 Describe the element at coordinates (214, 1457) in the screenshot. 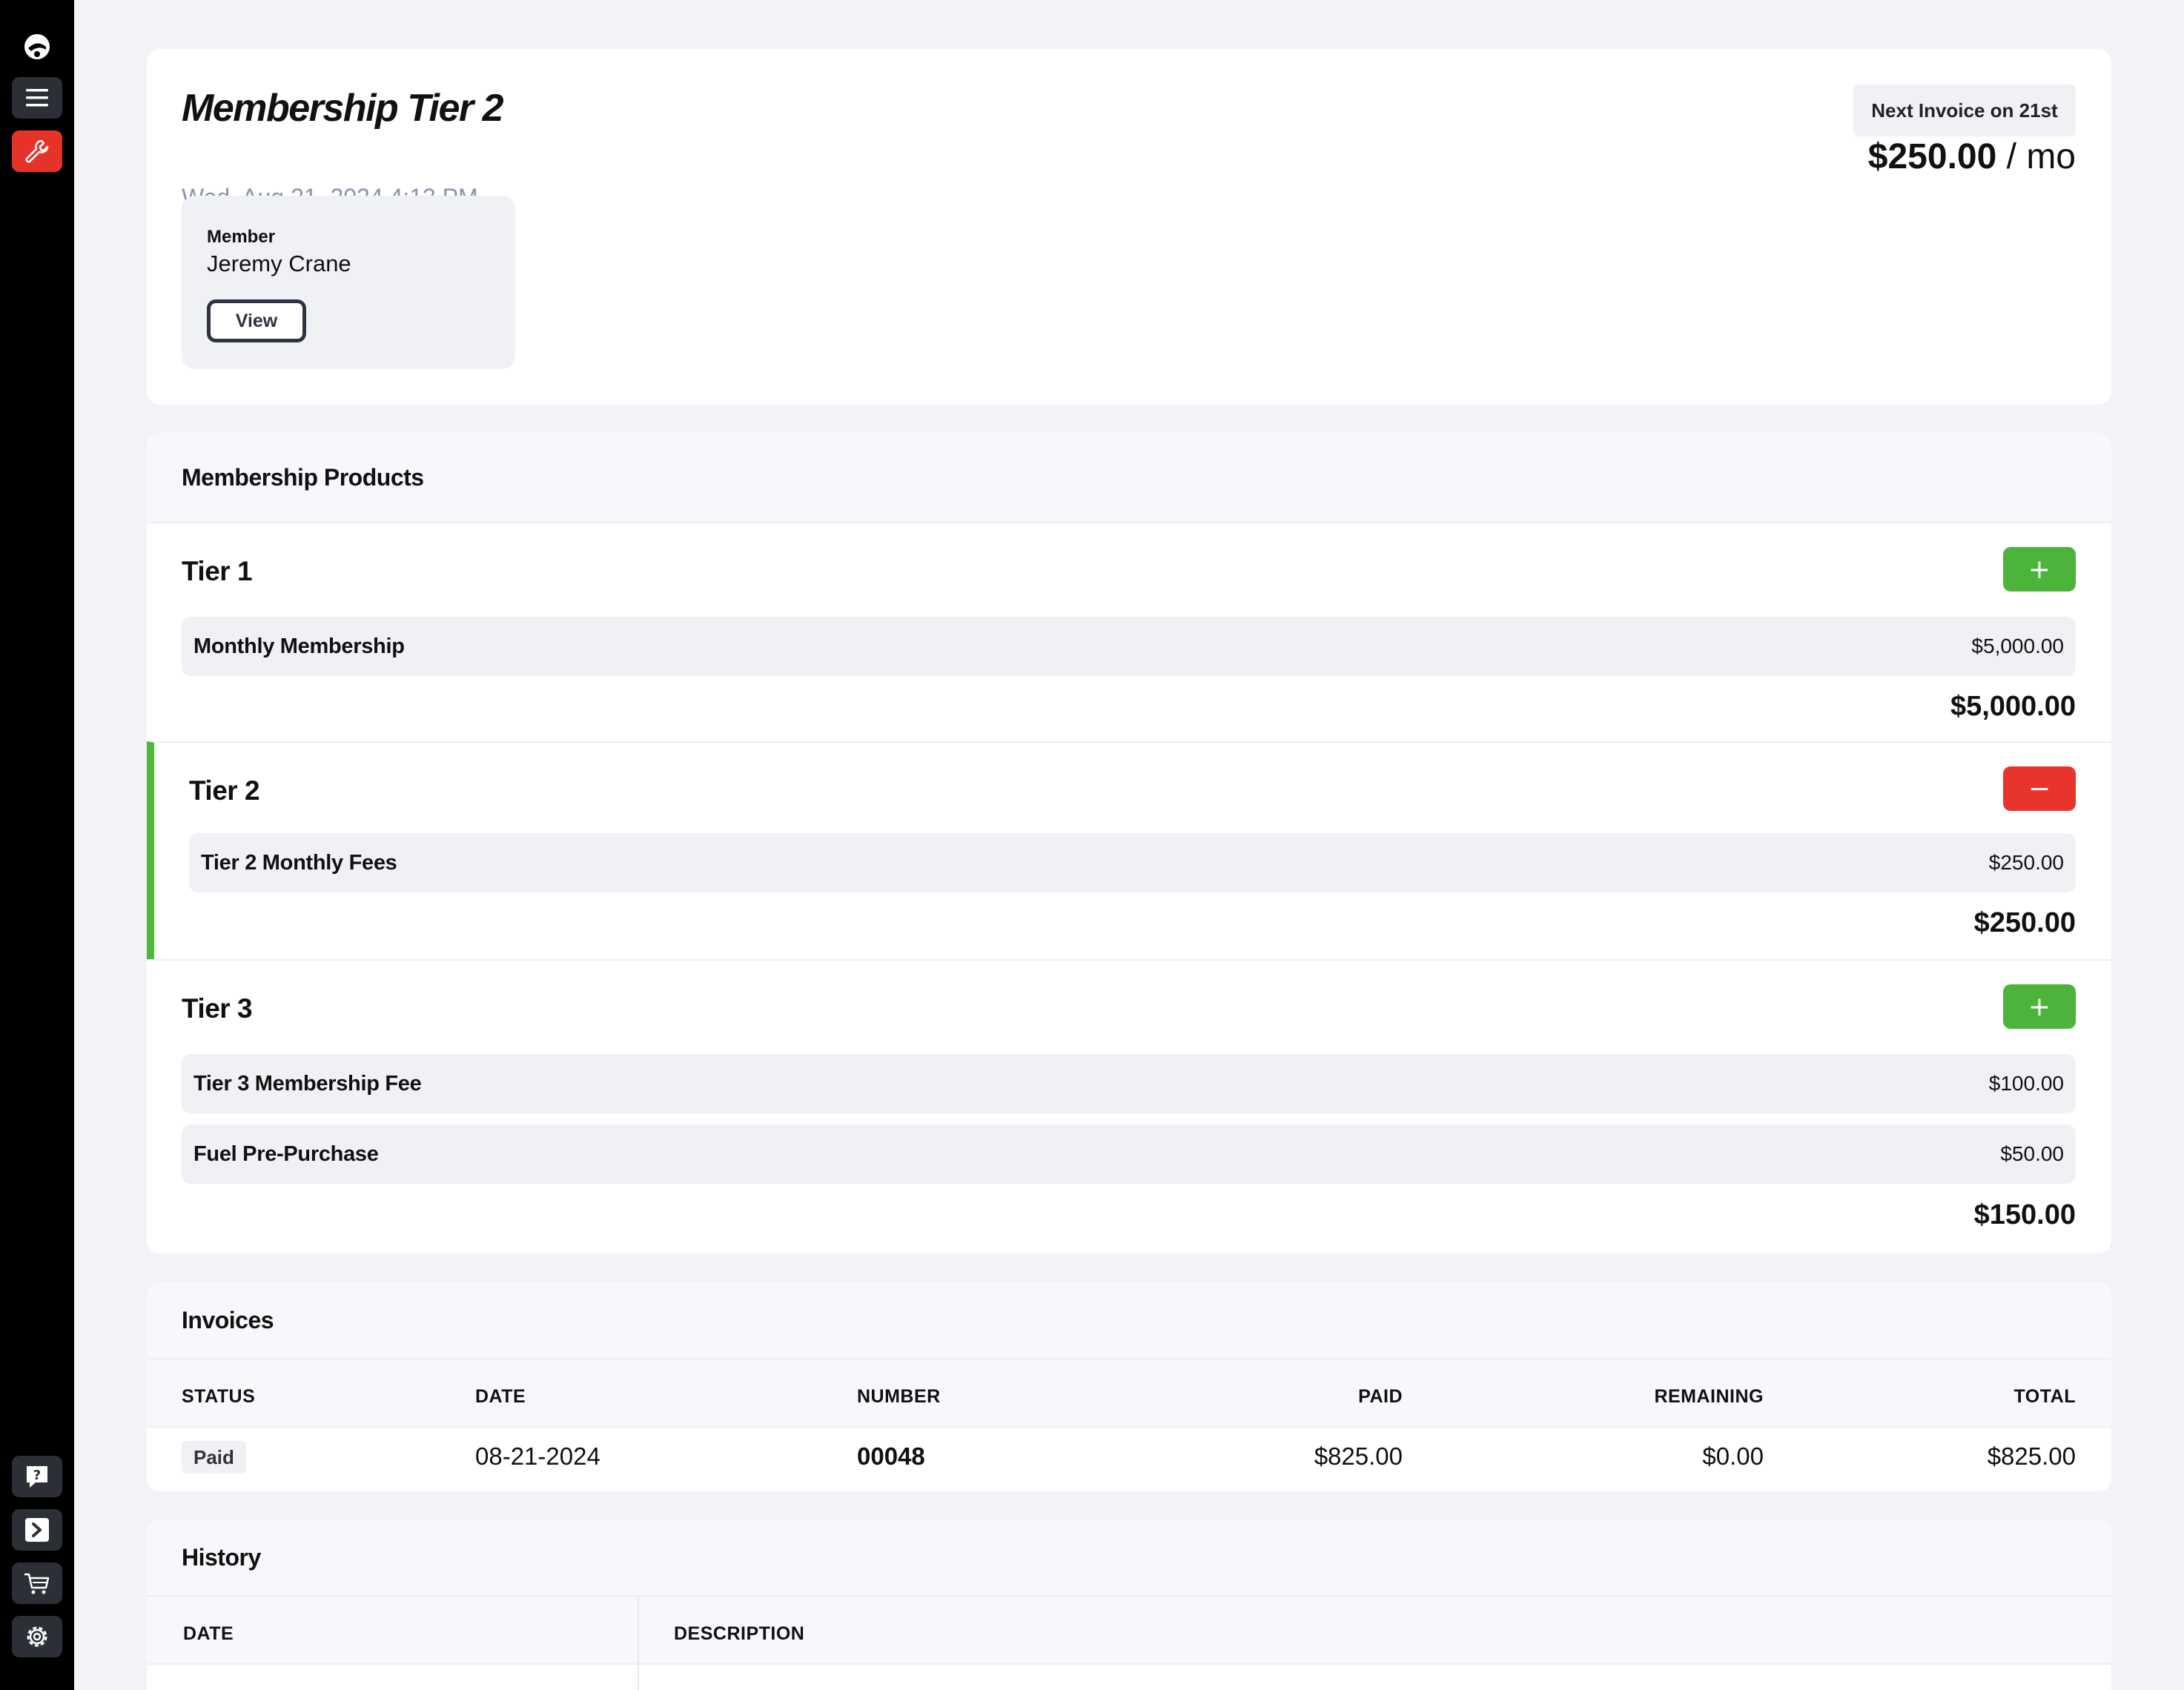

I see `status-badge: Paid` at that location.